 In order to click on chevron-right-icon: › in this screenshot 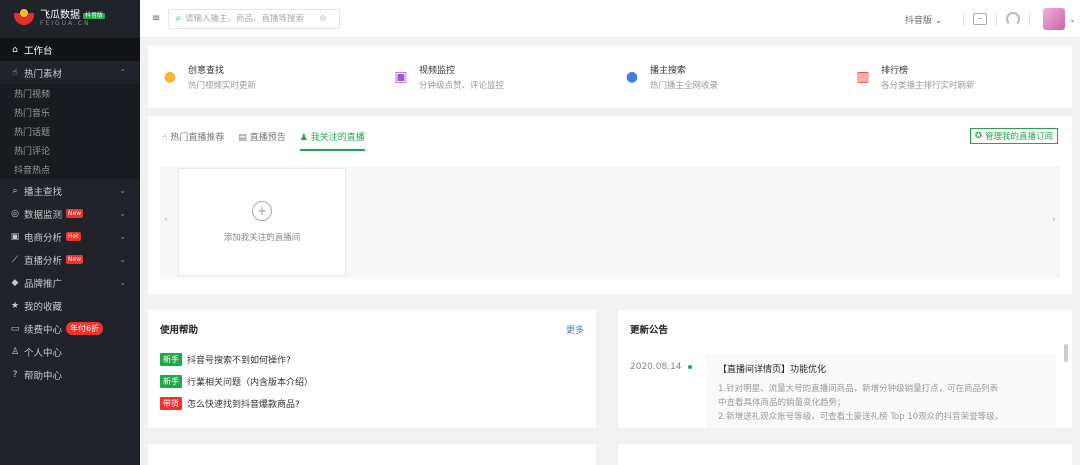, I will do `click(1054, 219)`.